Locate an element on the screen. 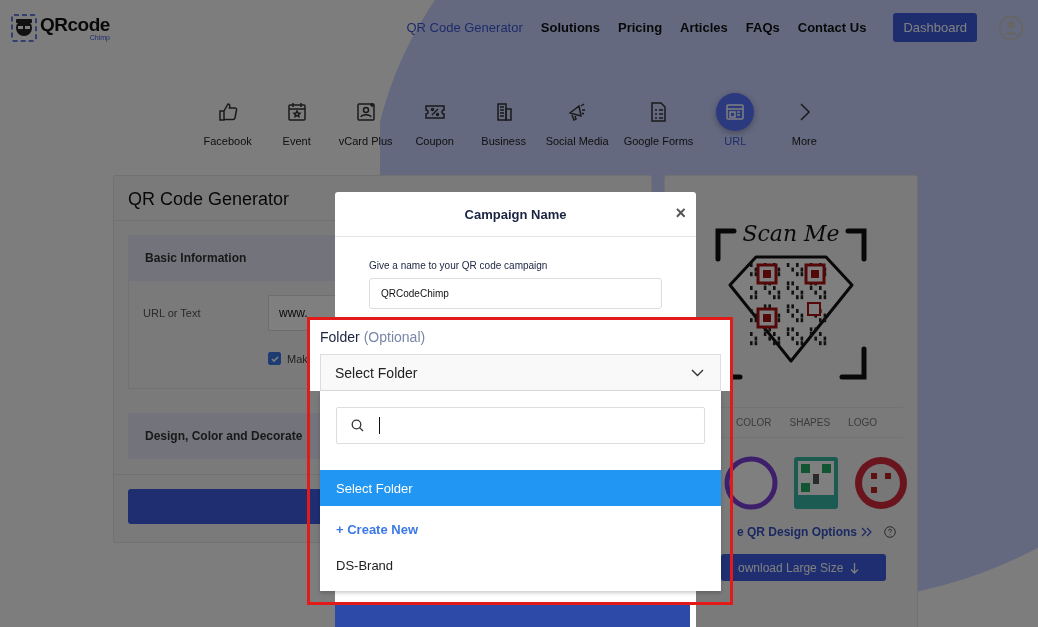 The image size is (1038, 627). campaign-name-field: QRCodeChimp is located at coordinates (515, 293).